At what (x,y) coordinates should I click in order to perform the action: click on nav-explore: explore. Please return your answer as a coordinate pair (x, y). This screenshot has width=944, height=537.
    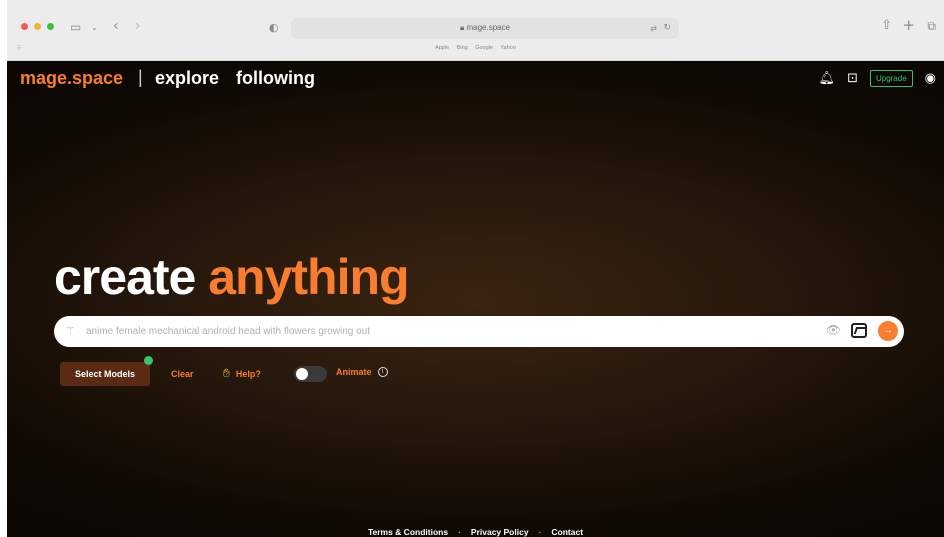
    Looking at the image, I should click on (187, 78).